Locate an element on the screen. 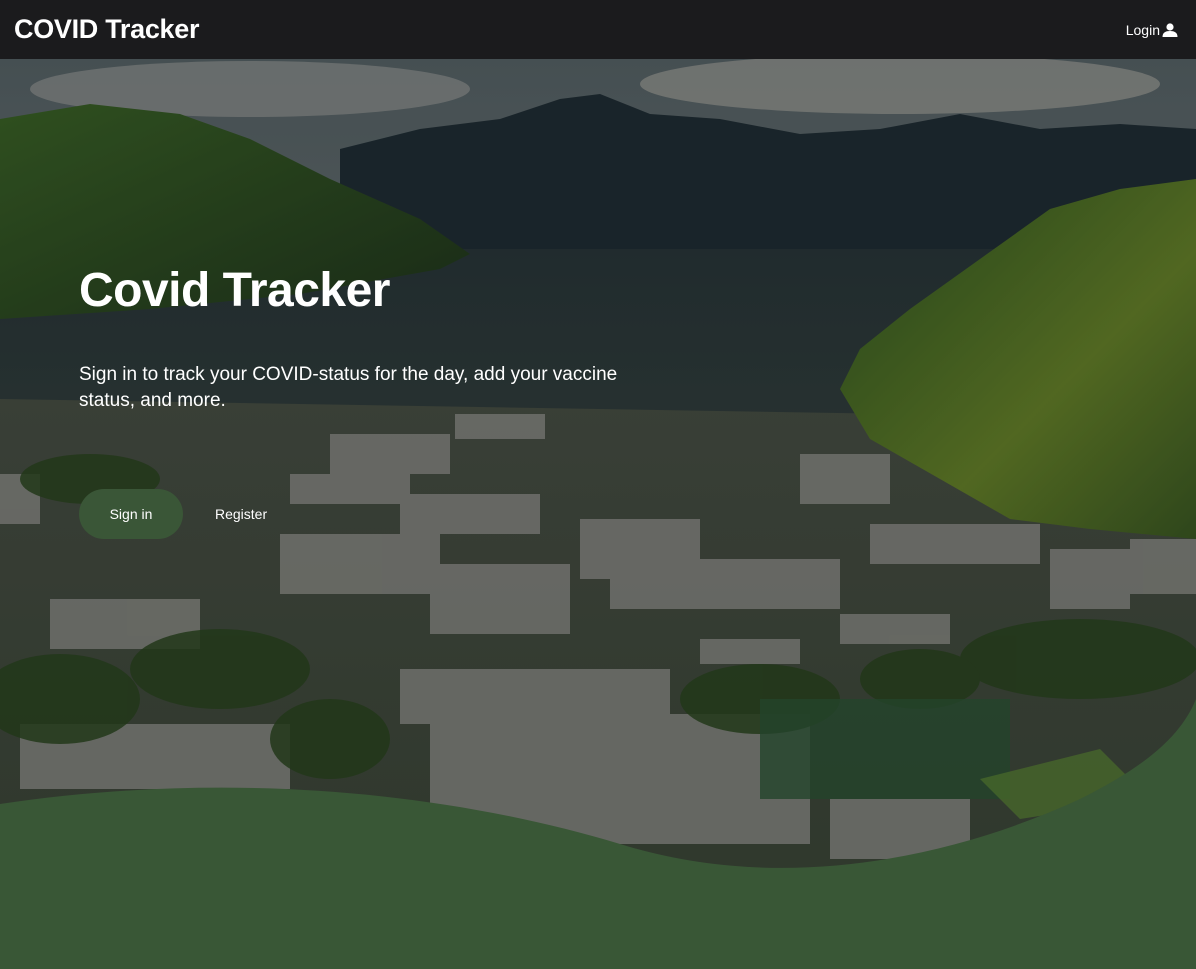 Image resolution: width=1196 pixels, height=969 pixels. hero-actions: Sign in Register is located at coordinates (173, 514).